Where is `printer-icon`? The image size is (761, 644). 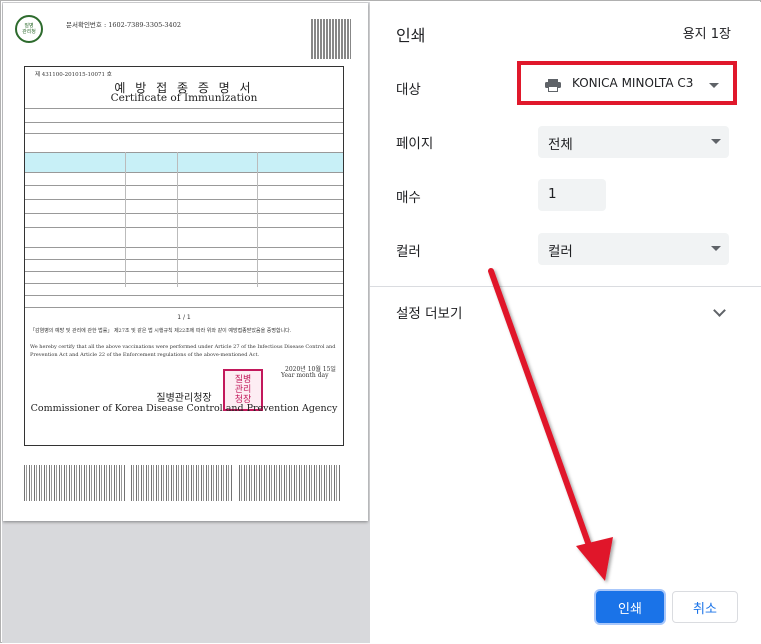
printer-icon is located at coordinates (553, 85).